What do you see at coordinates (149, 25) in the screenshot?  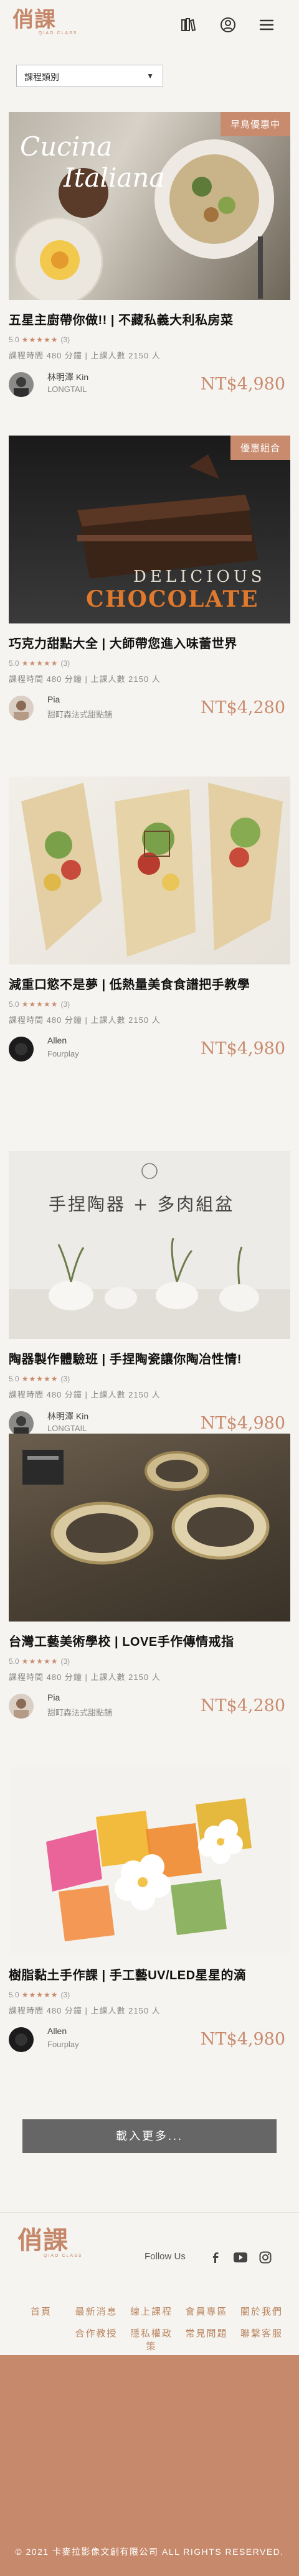 I see `site-header: 俏課 QIAO CLASS` at bounding box center [149, 25].